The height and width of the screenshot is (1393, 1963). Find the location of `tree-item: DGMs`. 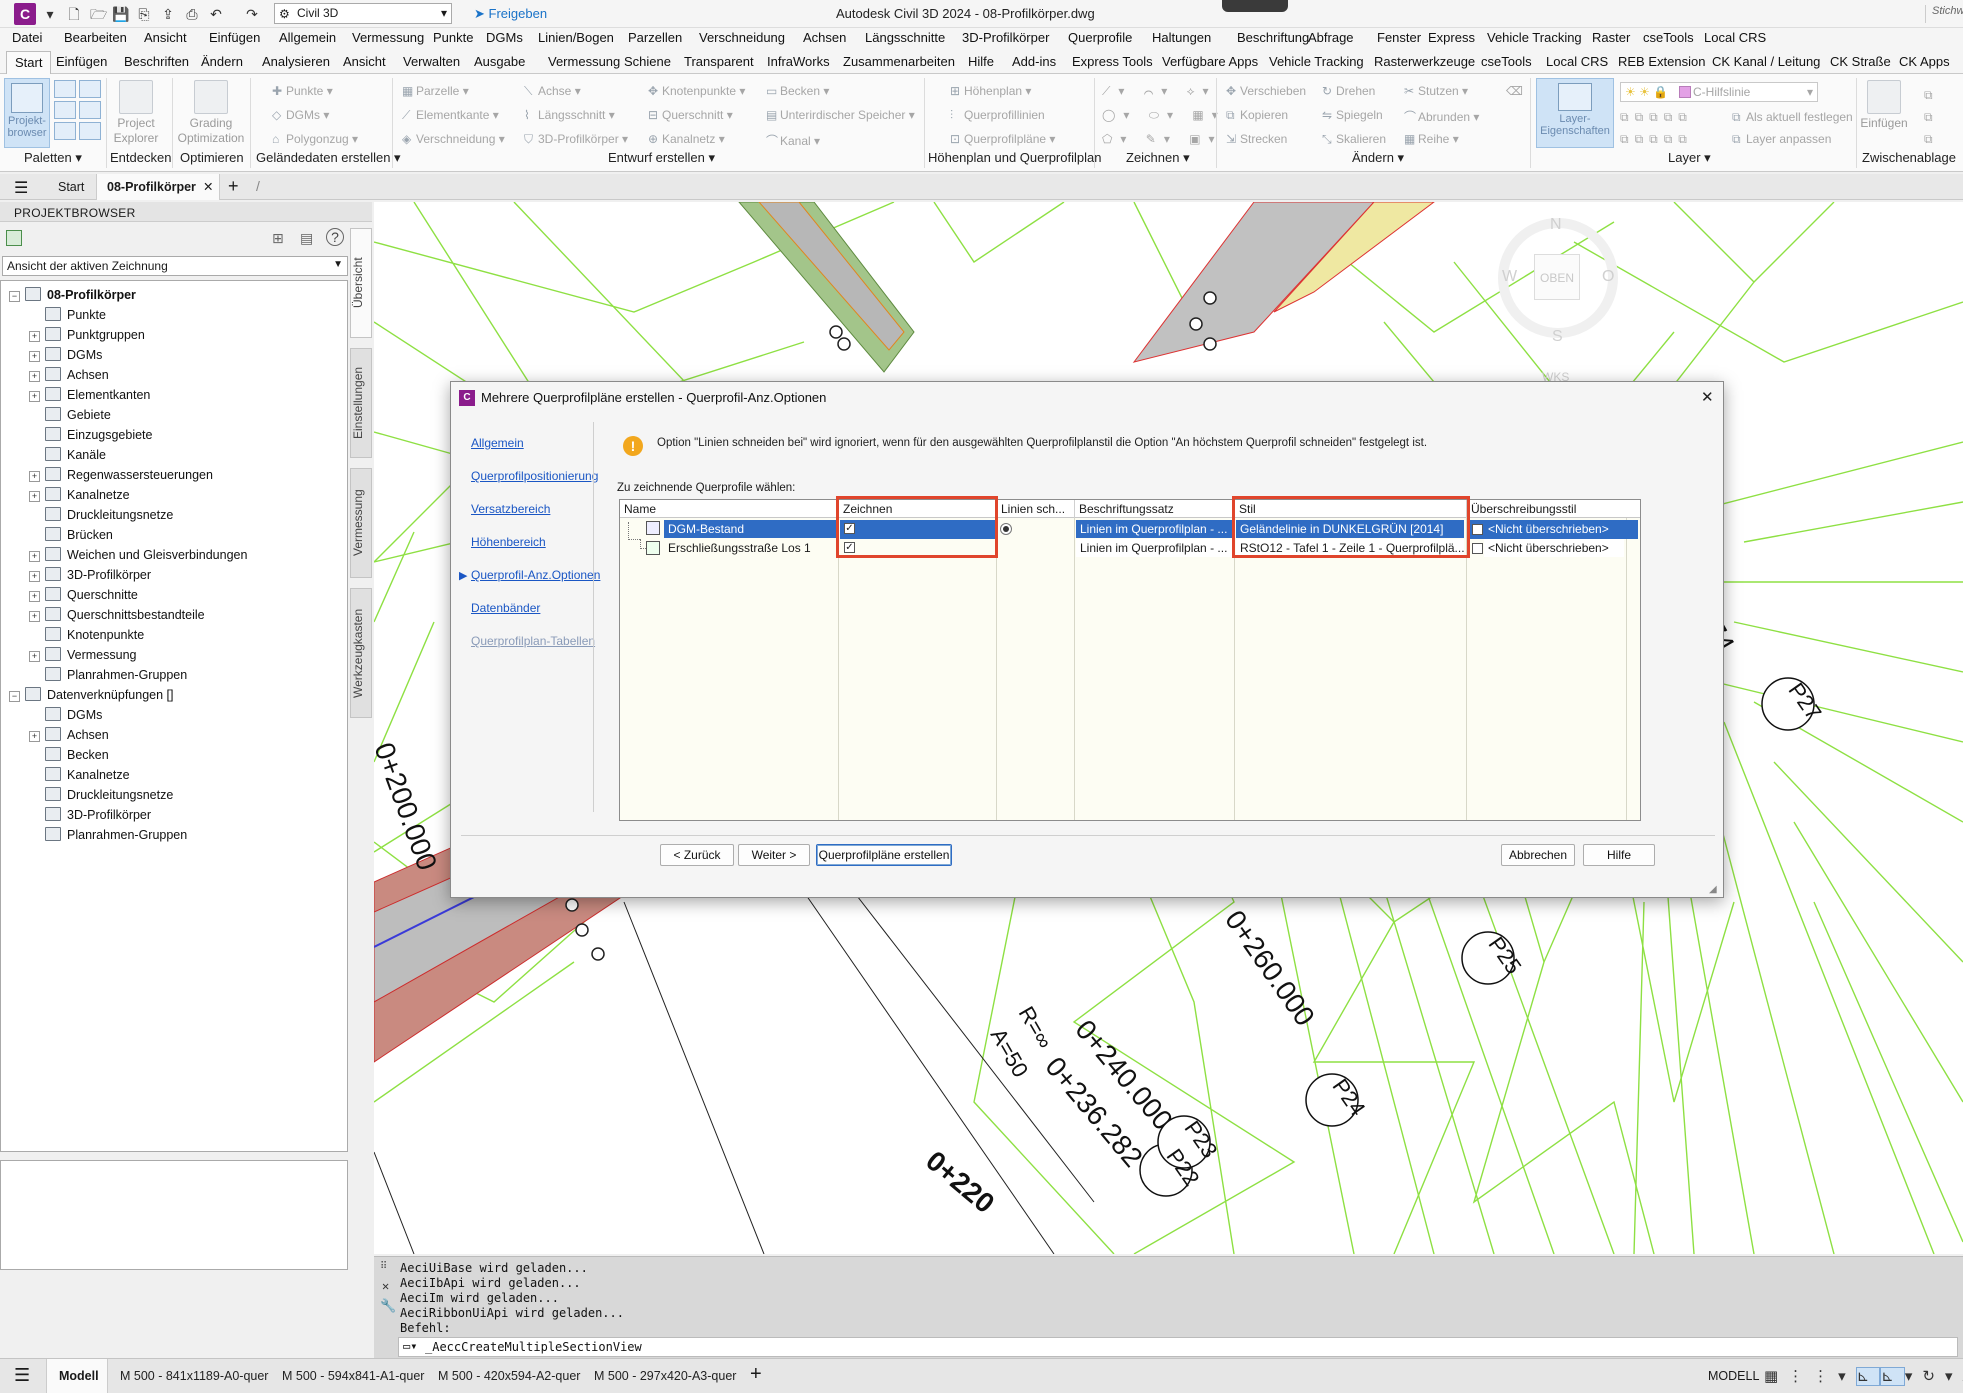

tree-item: DGMs is located at coordinates (65, 715).